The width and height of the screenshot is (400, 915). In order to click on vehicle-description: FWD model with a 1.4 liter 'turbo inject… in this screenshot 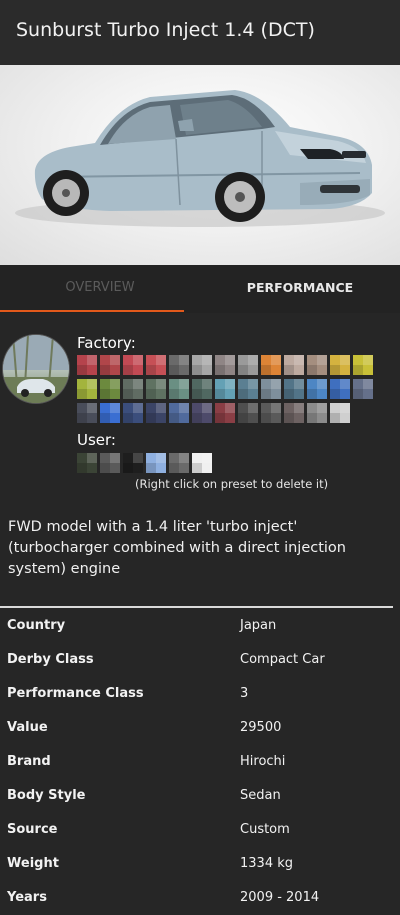, I will do `click(177, 548)`.